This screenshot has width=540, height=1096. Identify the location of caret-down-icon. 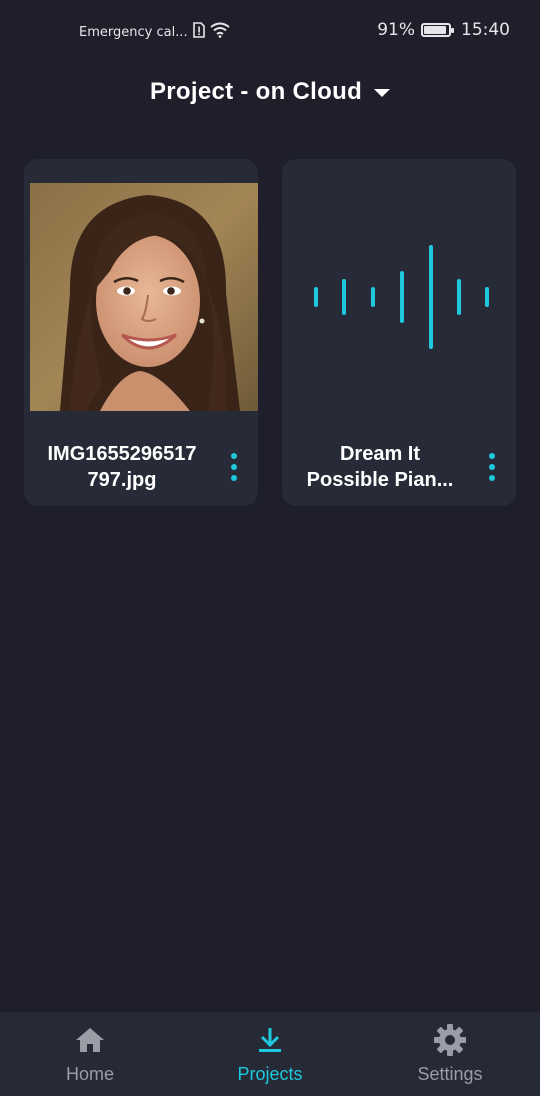
(382, 93).